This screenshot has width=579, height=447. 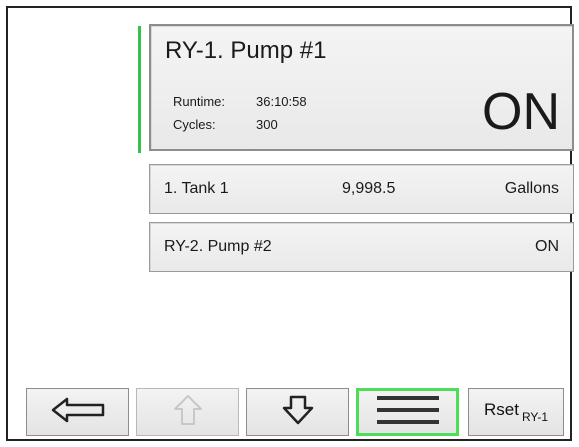 I want to click on arrow-up-icon, so click(x=188, y=412).